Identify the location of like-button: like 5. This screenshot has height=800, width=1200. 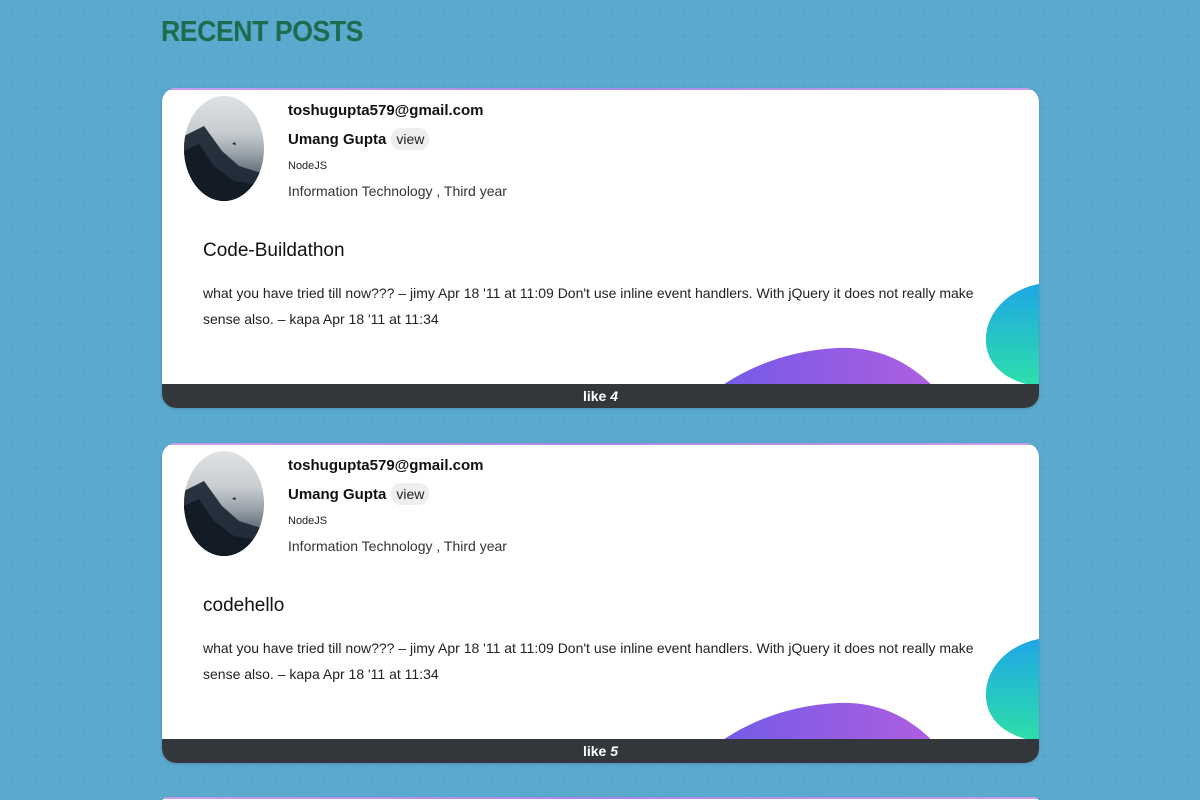
(600, 751).